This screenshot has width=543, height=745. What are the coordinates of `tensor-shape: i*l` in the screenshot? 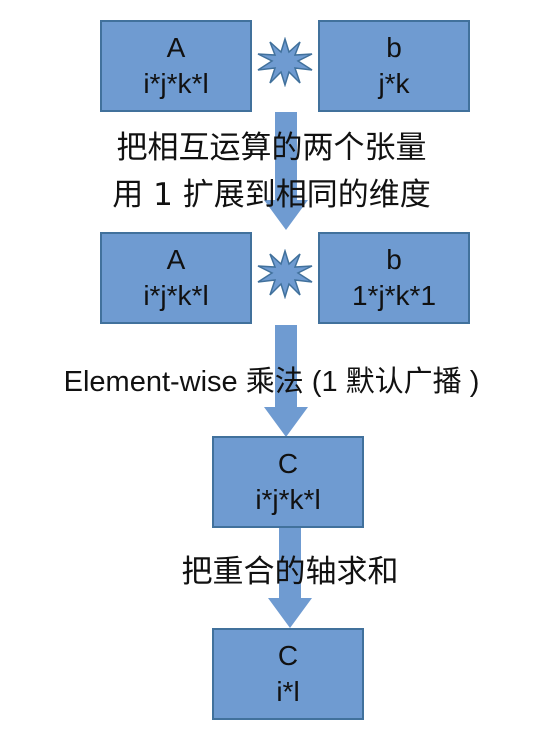 It's located at (288, 691).